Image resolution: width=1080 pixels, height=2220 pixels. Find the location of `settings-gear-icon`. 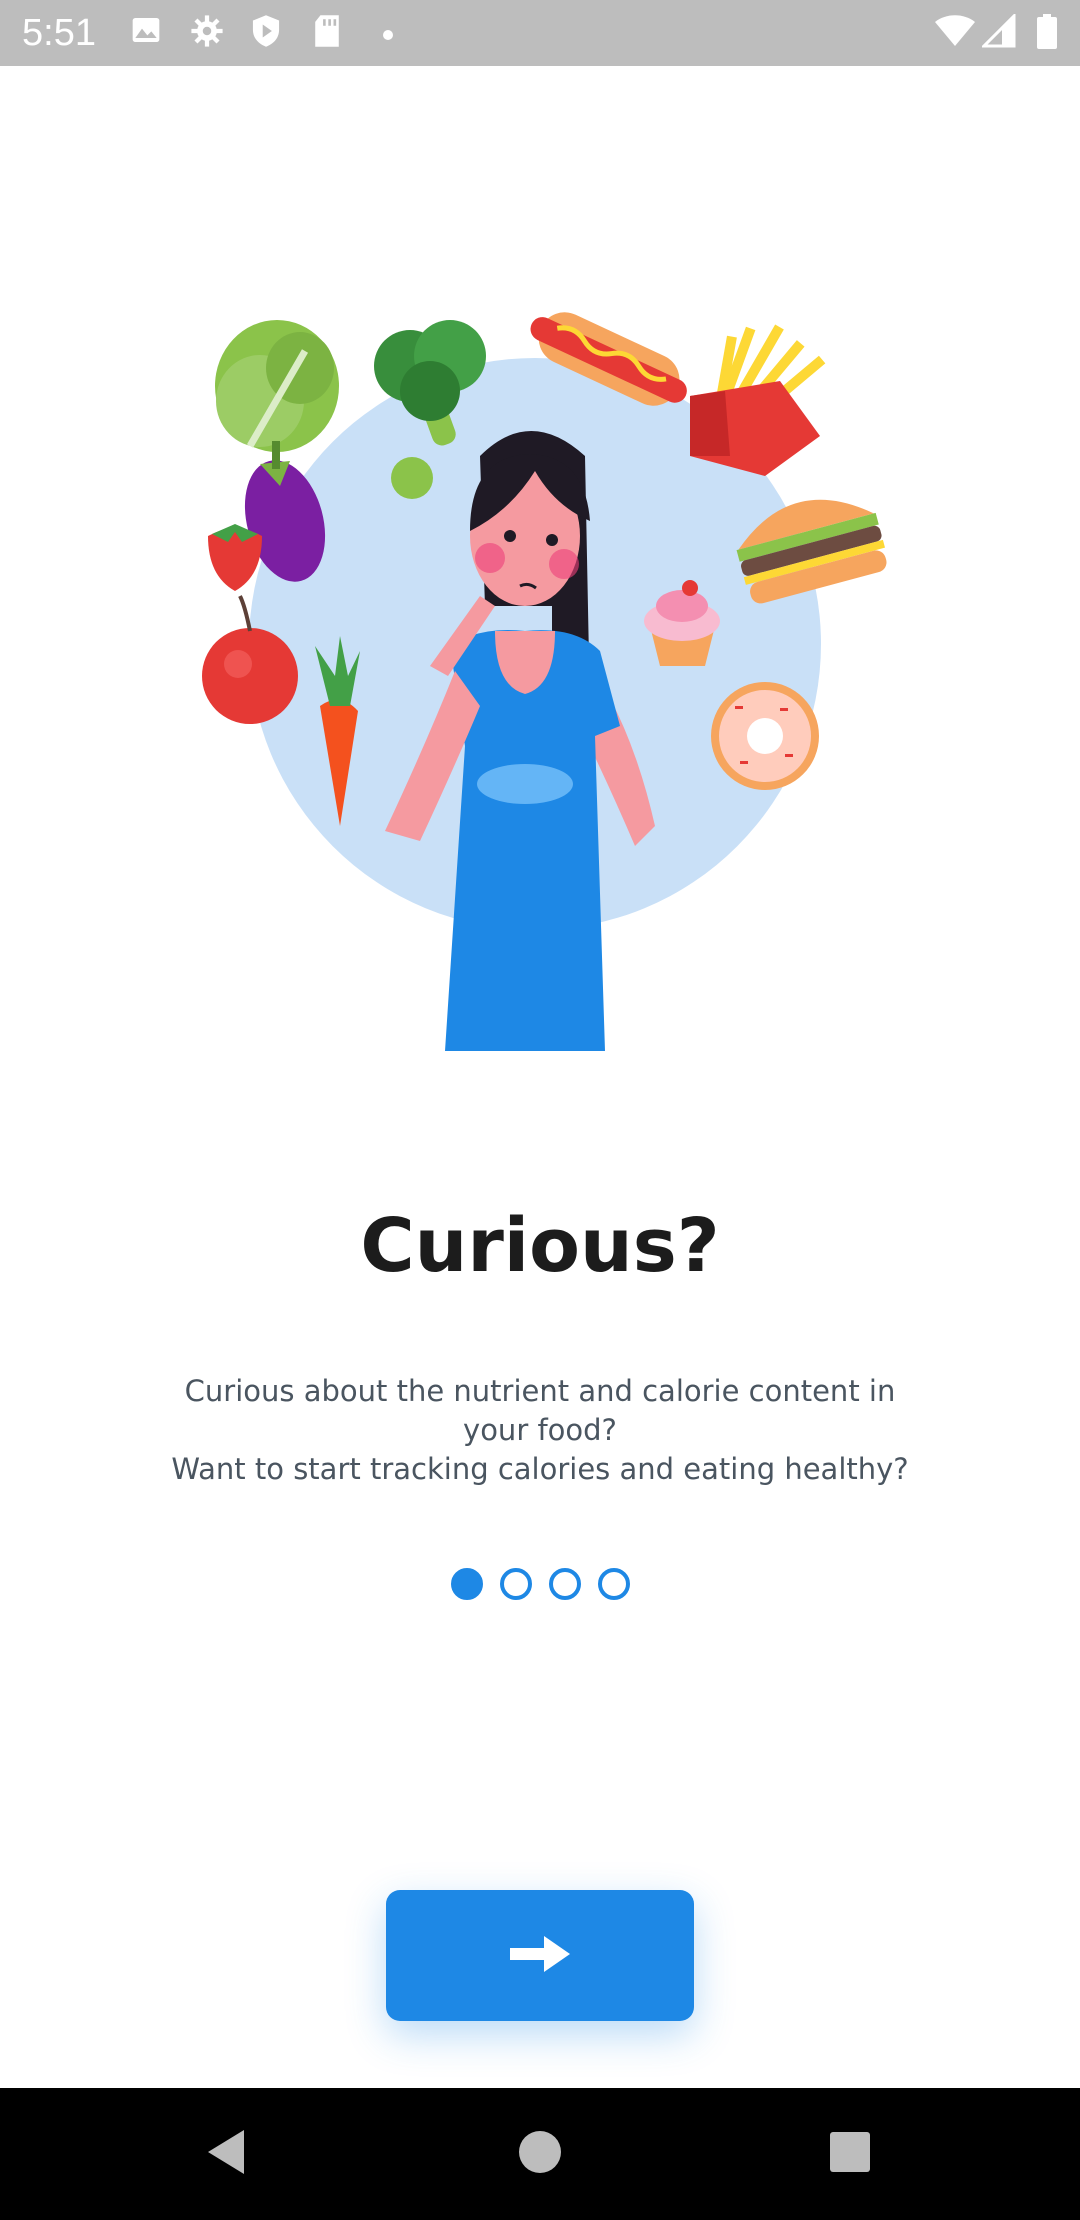

settings-gear-icon is located at coordinates (207, 33).